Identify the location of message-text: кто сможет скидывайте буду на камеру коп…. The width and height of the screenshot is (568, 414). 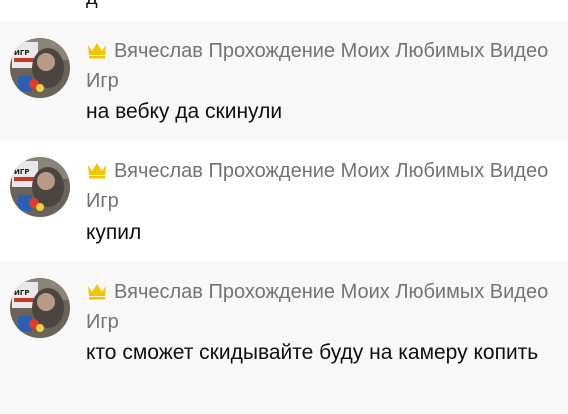
(312, 352).